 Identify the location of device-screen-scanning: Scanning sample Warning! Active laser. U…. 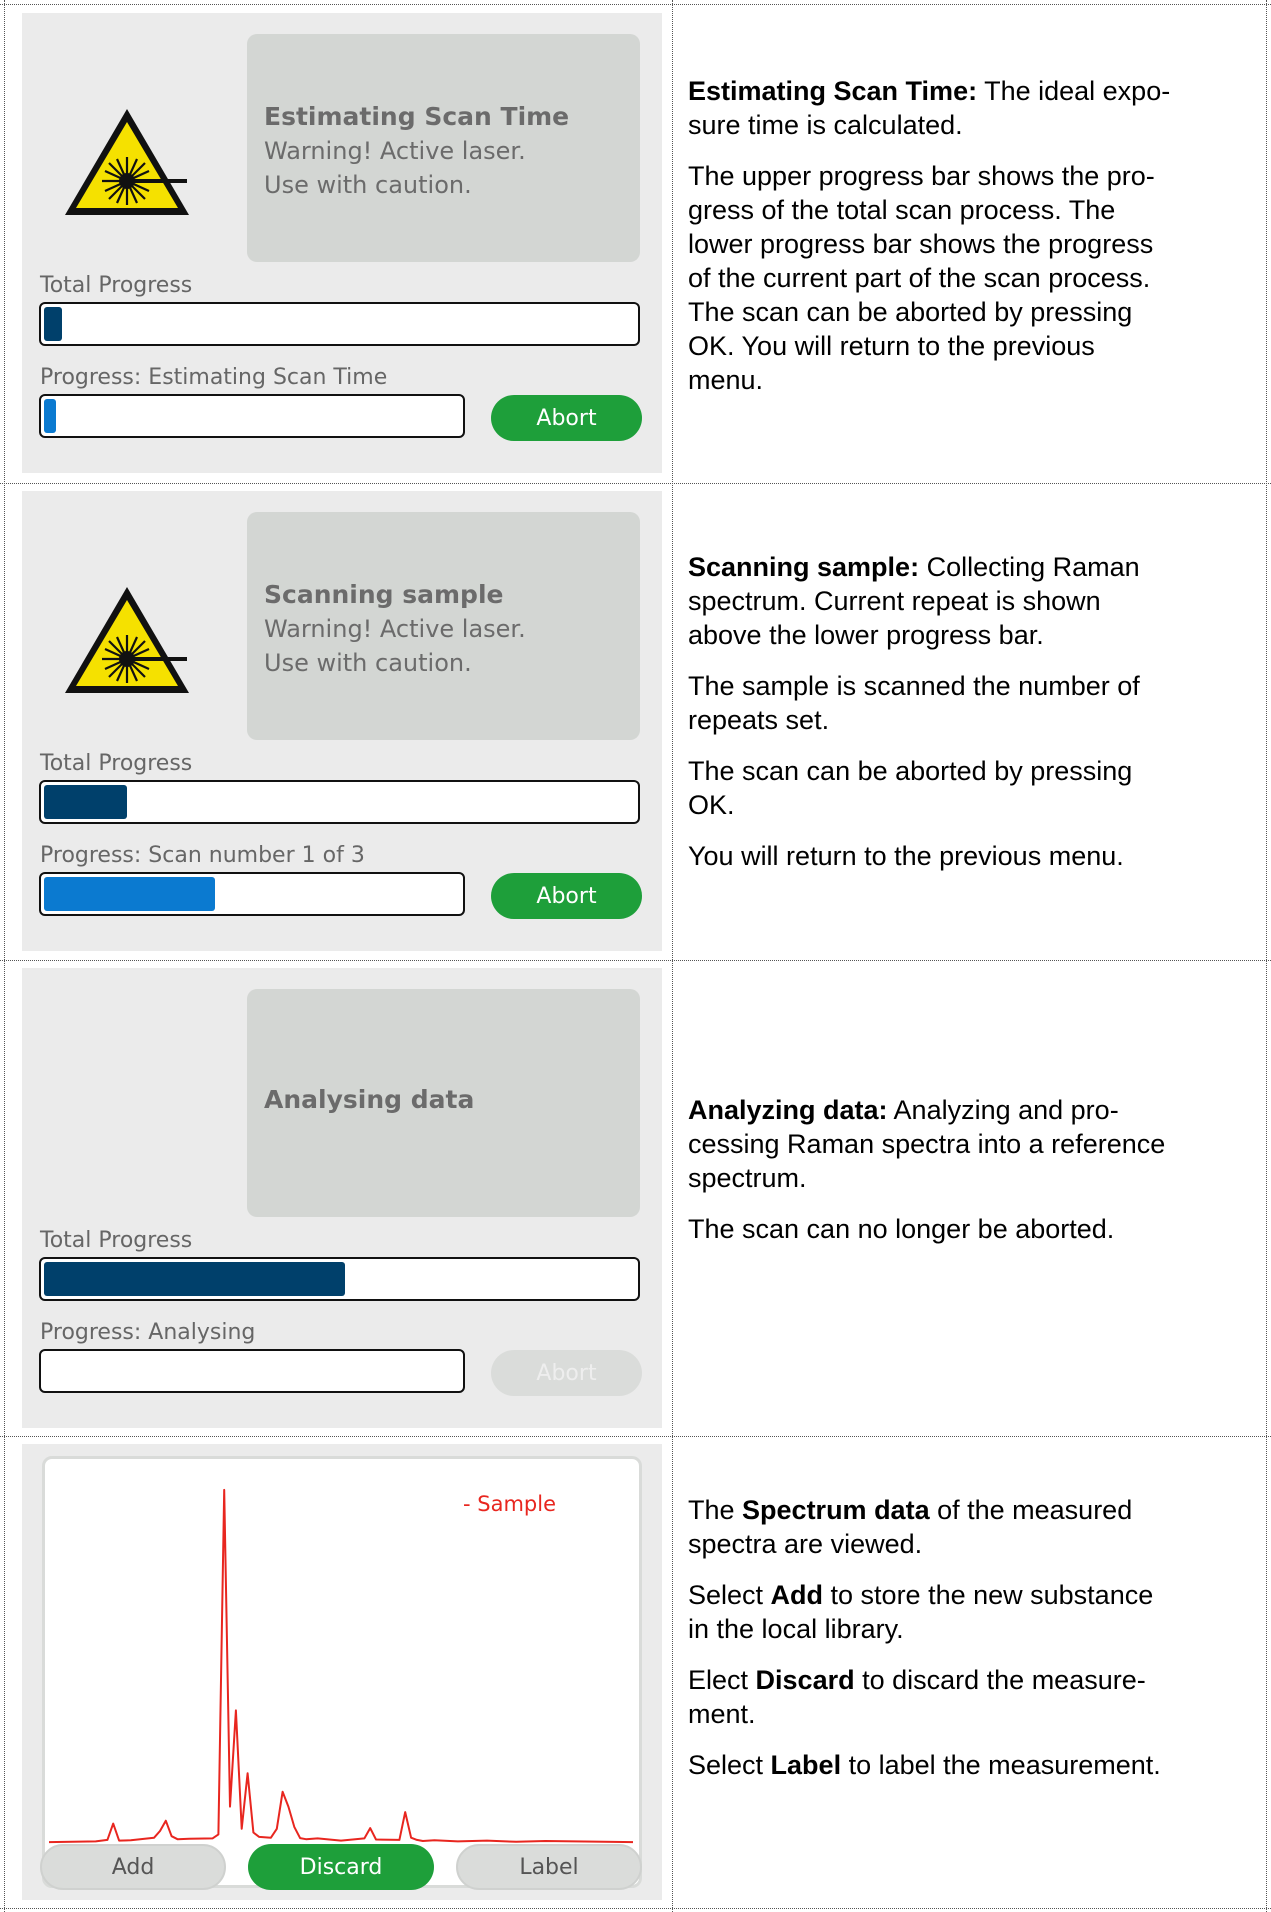
(342, 721).